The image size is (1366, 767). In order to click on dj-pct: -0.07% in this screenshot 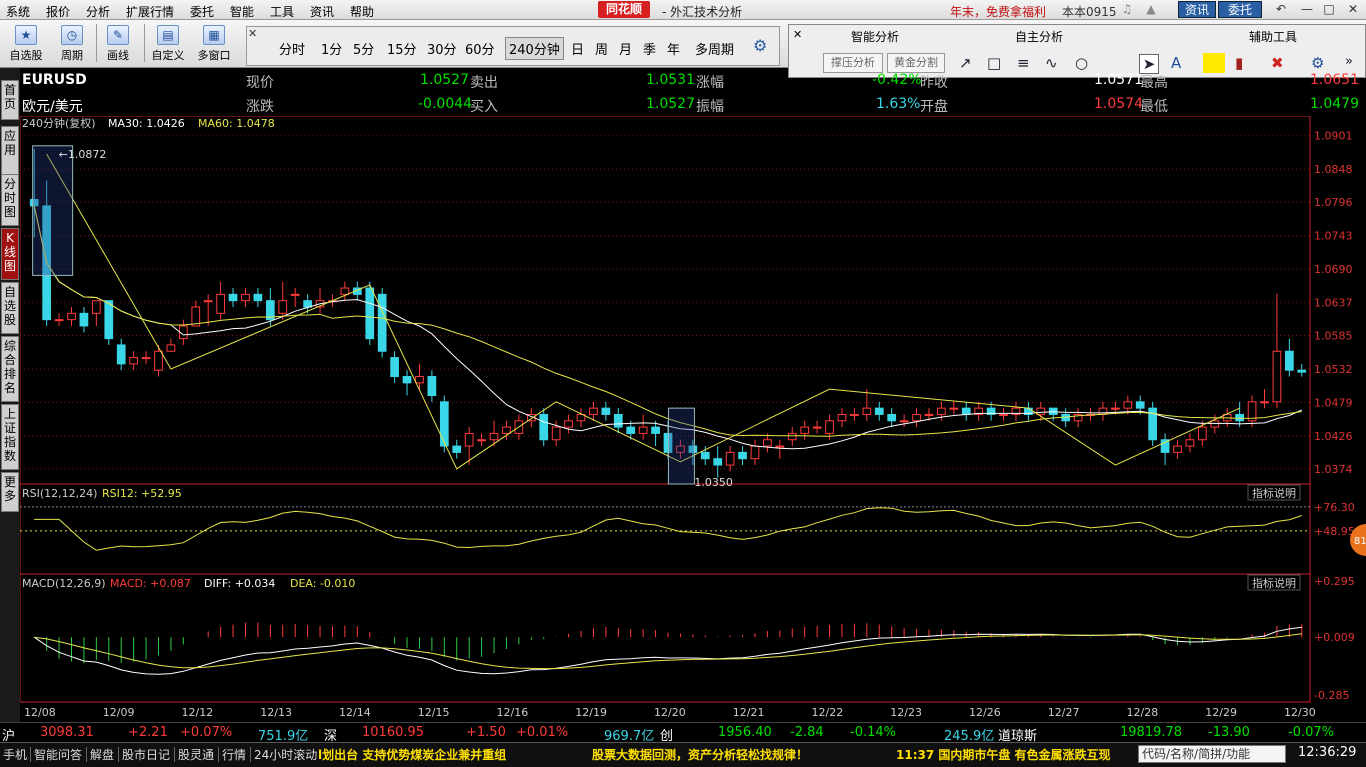, I will do `click(1311, 732)`.